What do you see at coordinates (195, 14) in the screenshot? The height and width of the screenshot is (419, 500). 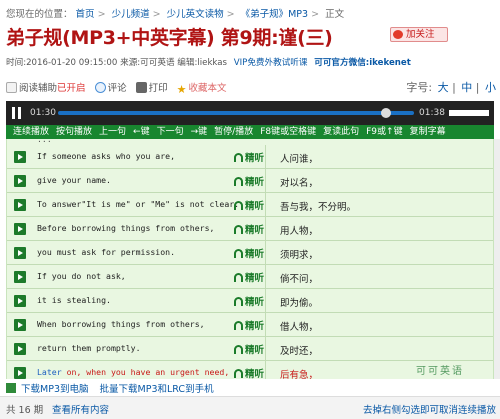 I see `breadcrumb-reading: 少儿英文读物` at bounding box center [195, 14].